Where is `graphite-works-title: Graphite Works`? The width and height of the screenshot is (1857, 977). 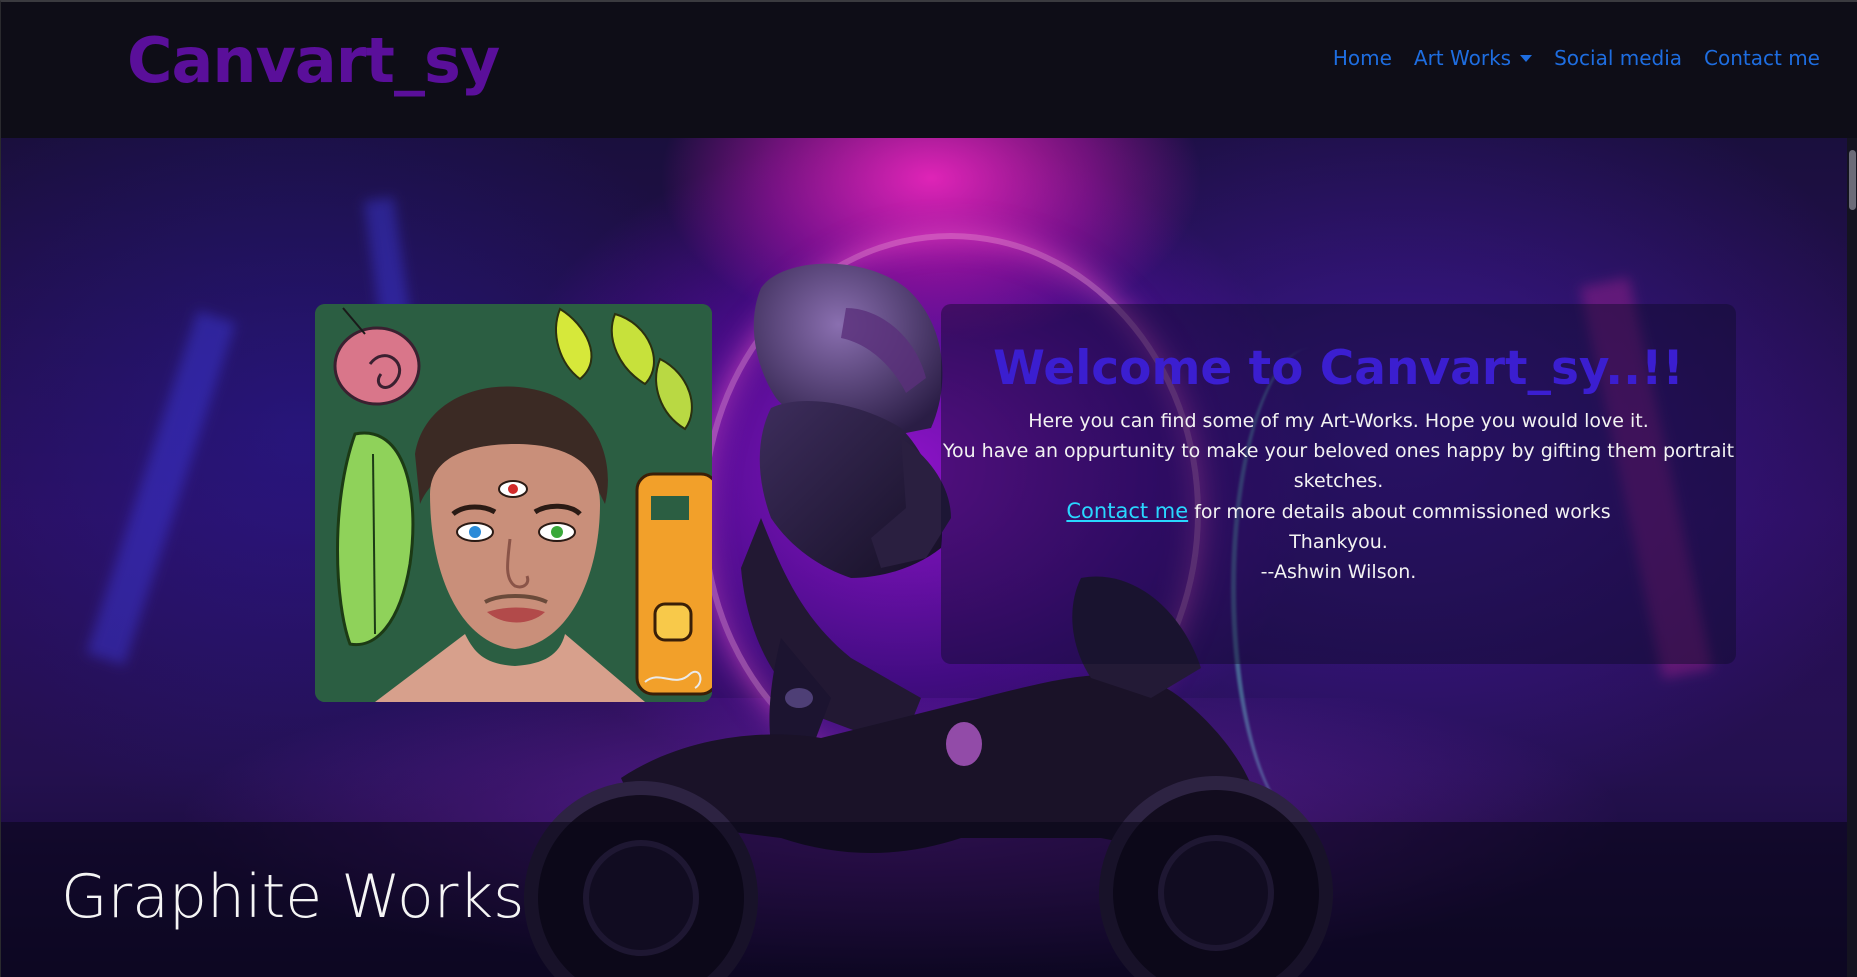
graphite-works-title: Graphite Works is located at coordinates (293, 897).